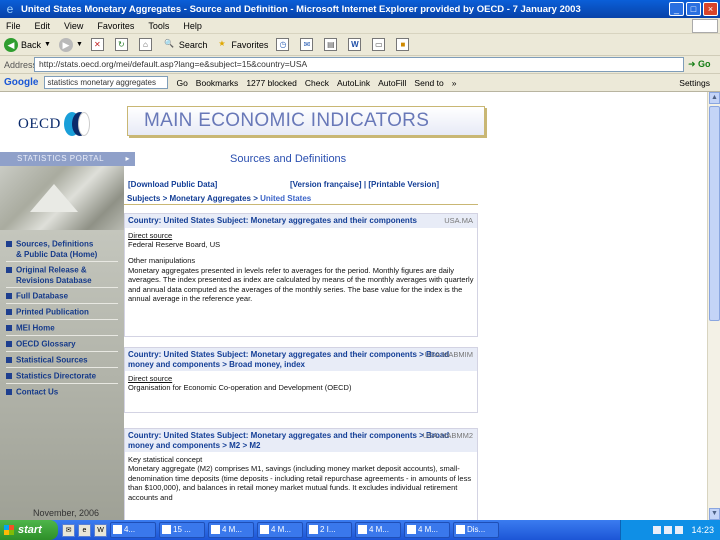 The width and height of the screenshot is (720, 540). Describe the element at coordinates (47, 311) in the screenshot. I see `sidebar-item-printed-publication: Printed Publication` at that location.